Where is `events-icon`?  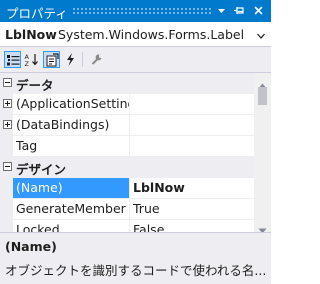 events-icon is located at coordinates (70, 59).